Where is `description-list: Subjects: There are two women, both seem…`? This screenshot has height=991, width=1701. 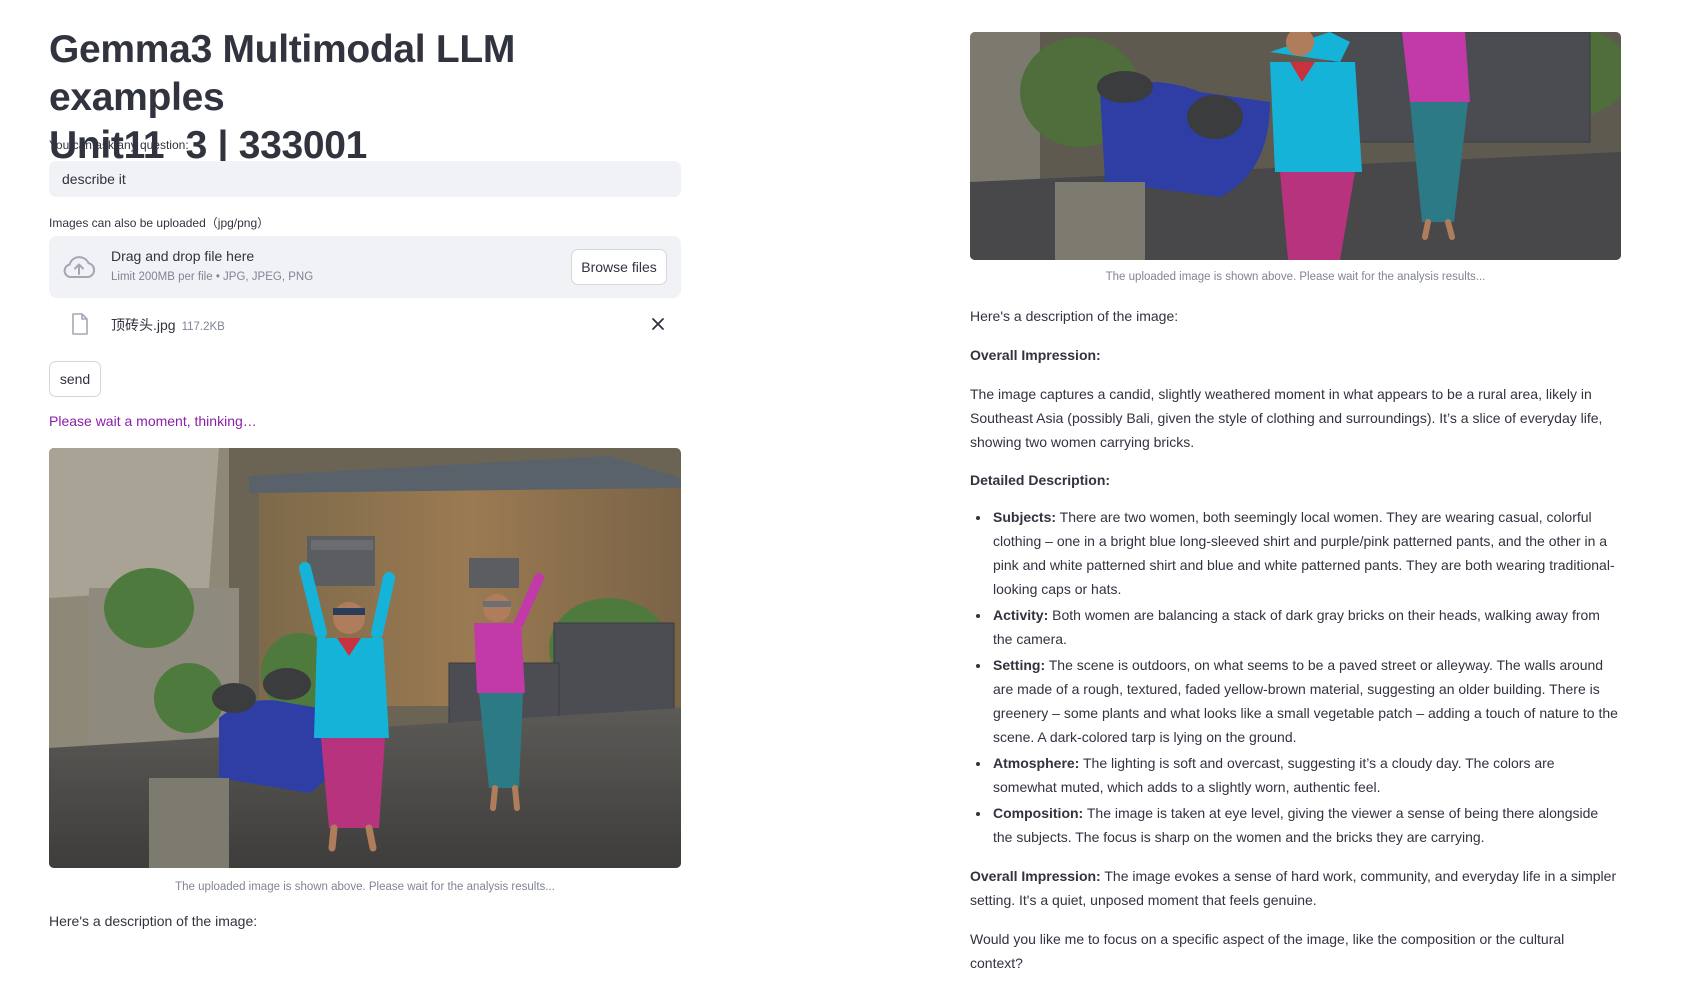 description-list: Subjects: There are two women, both seem… is located at coordinates (1295, 678).